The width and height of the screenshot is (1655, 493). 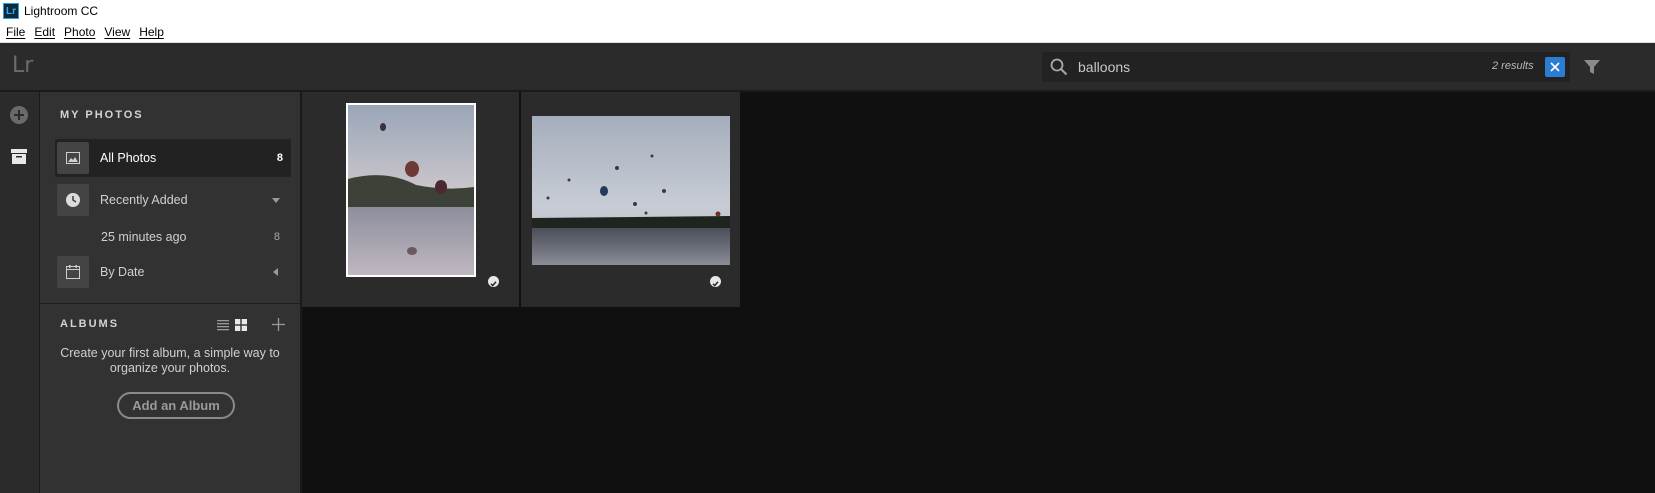 What do you see at coordinates (144, 200) in the screenshot?
I see `sidebar-item-label: Recently Added` at bounding box center [144, 200].